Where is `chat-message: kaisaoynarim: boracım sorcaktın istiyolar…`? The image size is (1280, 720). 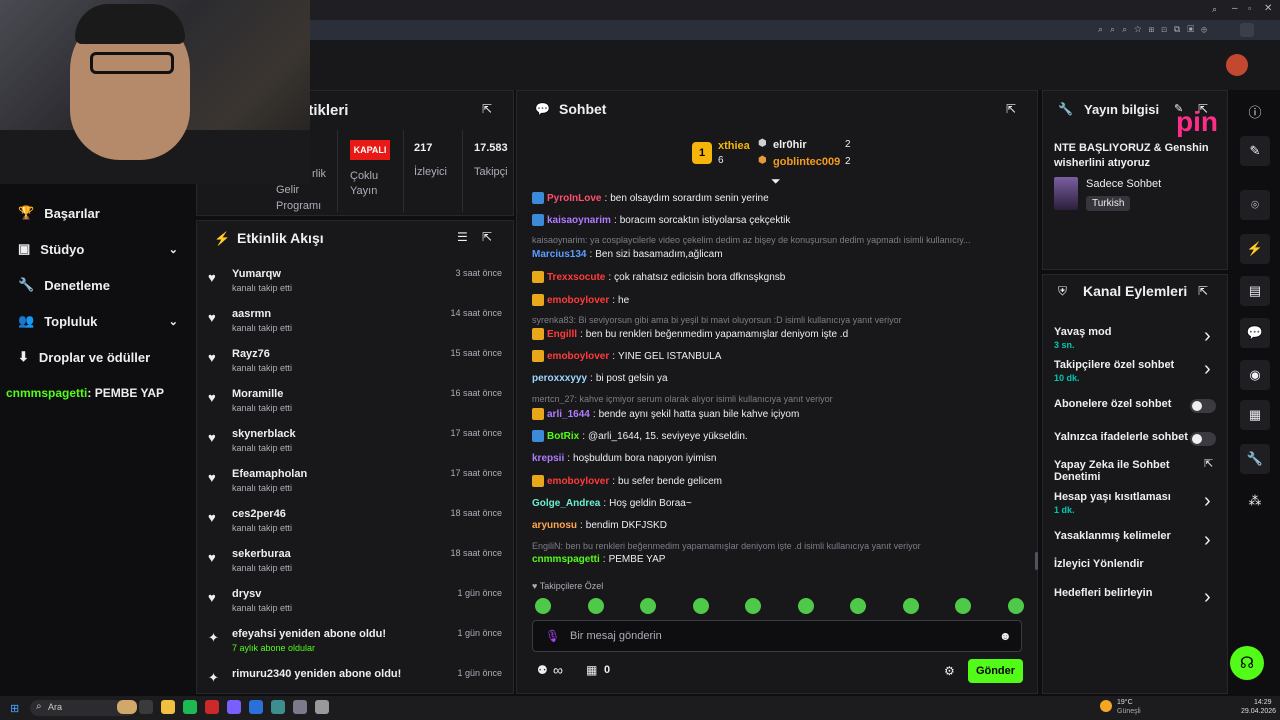 chat-message: kaisaoynarim: boracım sorcaktın istiyolar… is located at coordinates (661, 220).